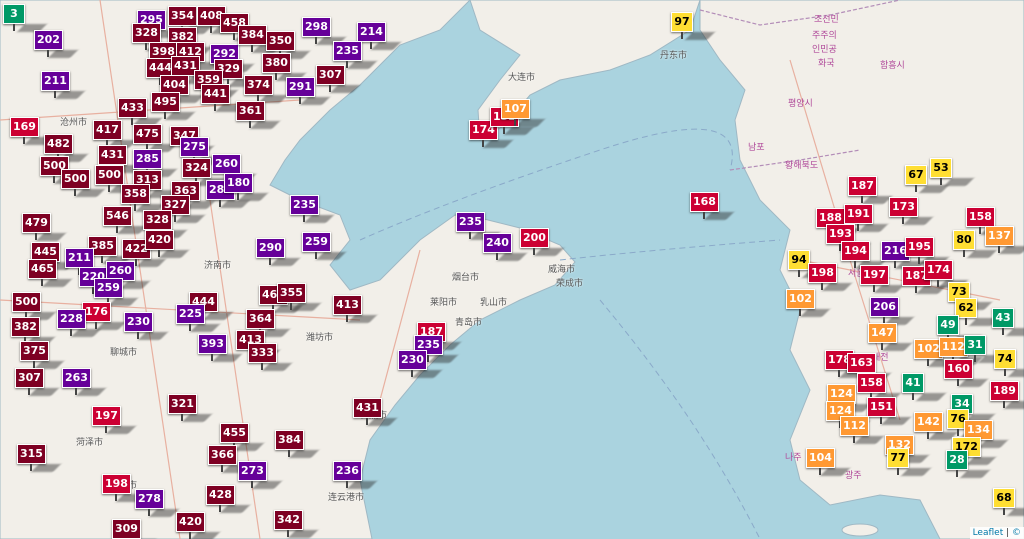 The width and height of the screenshot is (1024, 539). Describe the element at coordinates (799, 263) in the screenshot. I see `aqi-station-marker: 94` at that location.